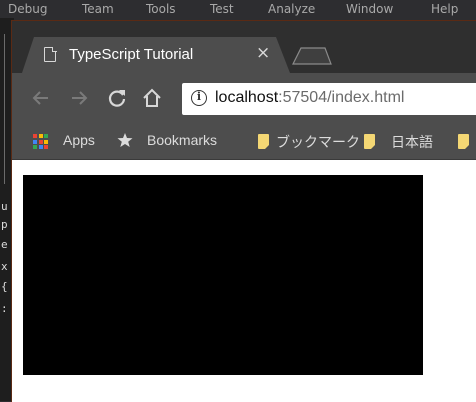 This screenshot has width=476, height=402. Describe the element at coordinates (182, 140) in the screenshot. I see `bookmark-label: Bookmarks` at that location.